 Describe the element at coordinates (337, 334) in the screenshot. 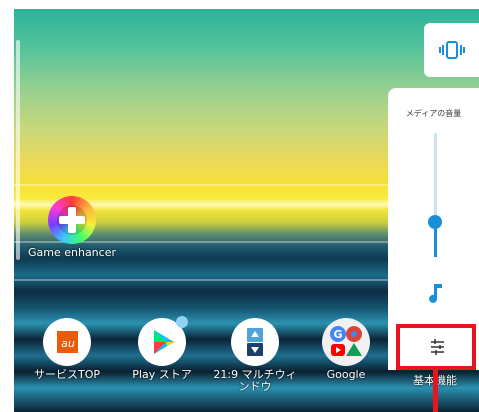

I see `svg-text: G` at that location.